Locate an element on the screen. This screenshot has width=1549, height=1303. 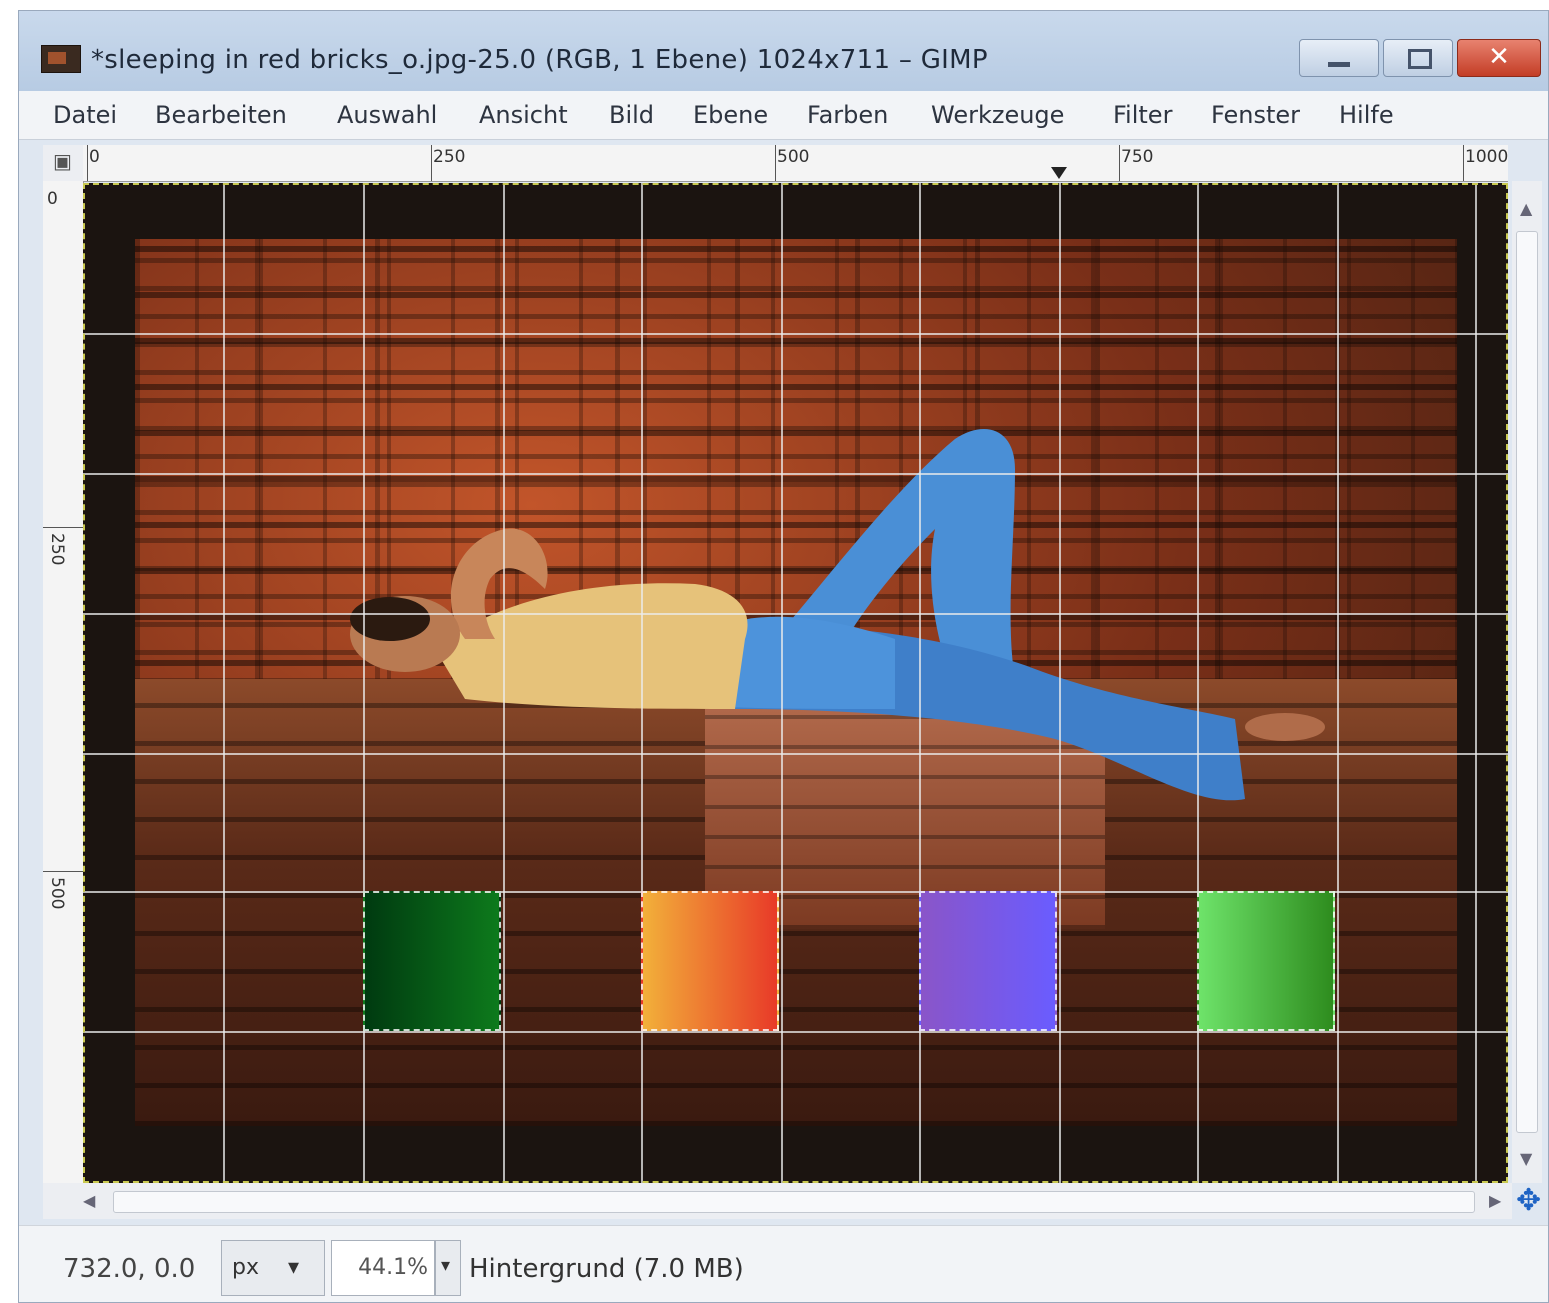
scroll-right-icon: ▶ is located at coordinates (1495, 1200).